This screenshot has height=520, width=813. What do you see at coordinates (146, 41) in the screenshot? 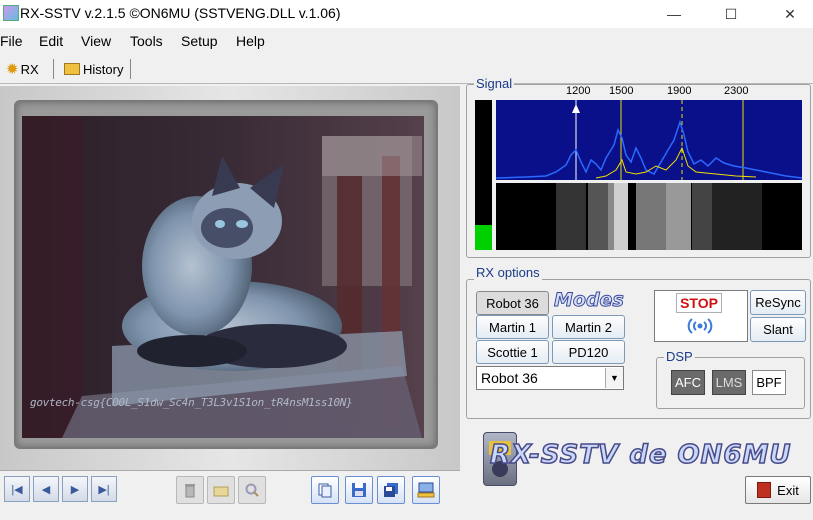
I see `menu-tools: Tools` at bounding box center [146, 41].